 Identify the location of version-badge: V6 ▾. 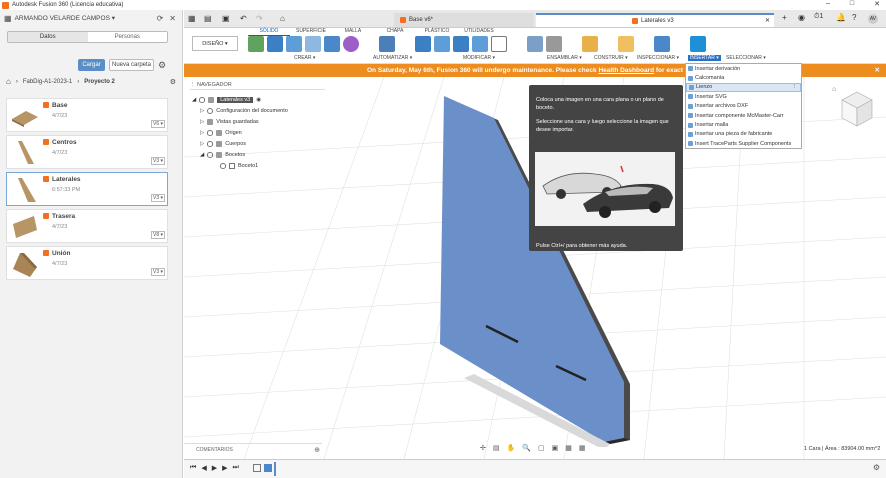
(157, 124).